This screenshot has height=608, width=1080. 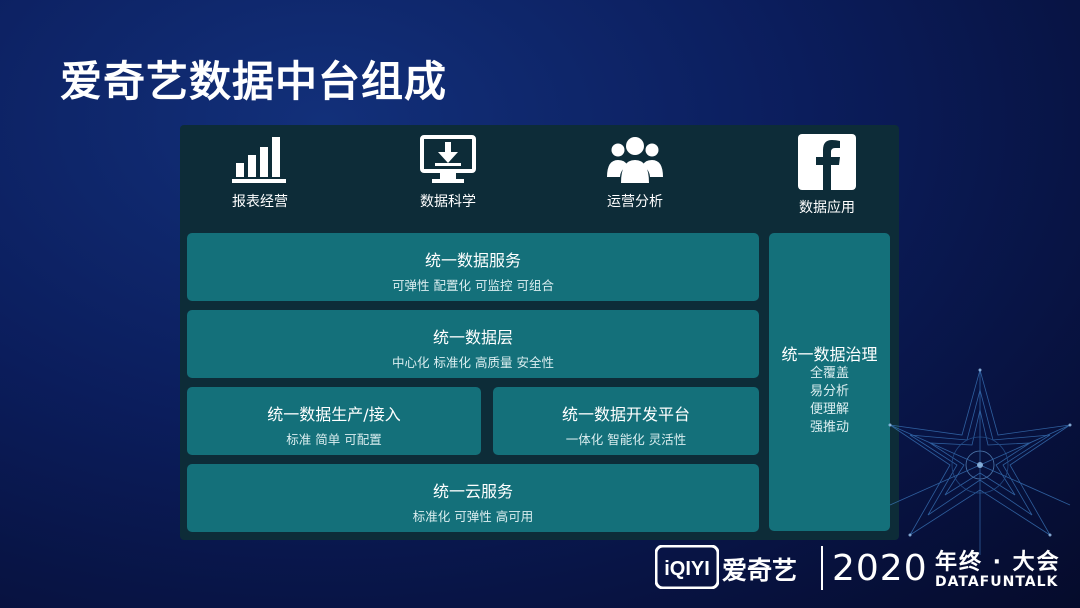 I want to click on iqiyi-logo-text: iQIYI, so click(x=687, y=569).